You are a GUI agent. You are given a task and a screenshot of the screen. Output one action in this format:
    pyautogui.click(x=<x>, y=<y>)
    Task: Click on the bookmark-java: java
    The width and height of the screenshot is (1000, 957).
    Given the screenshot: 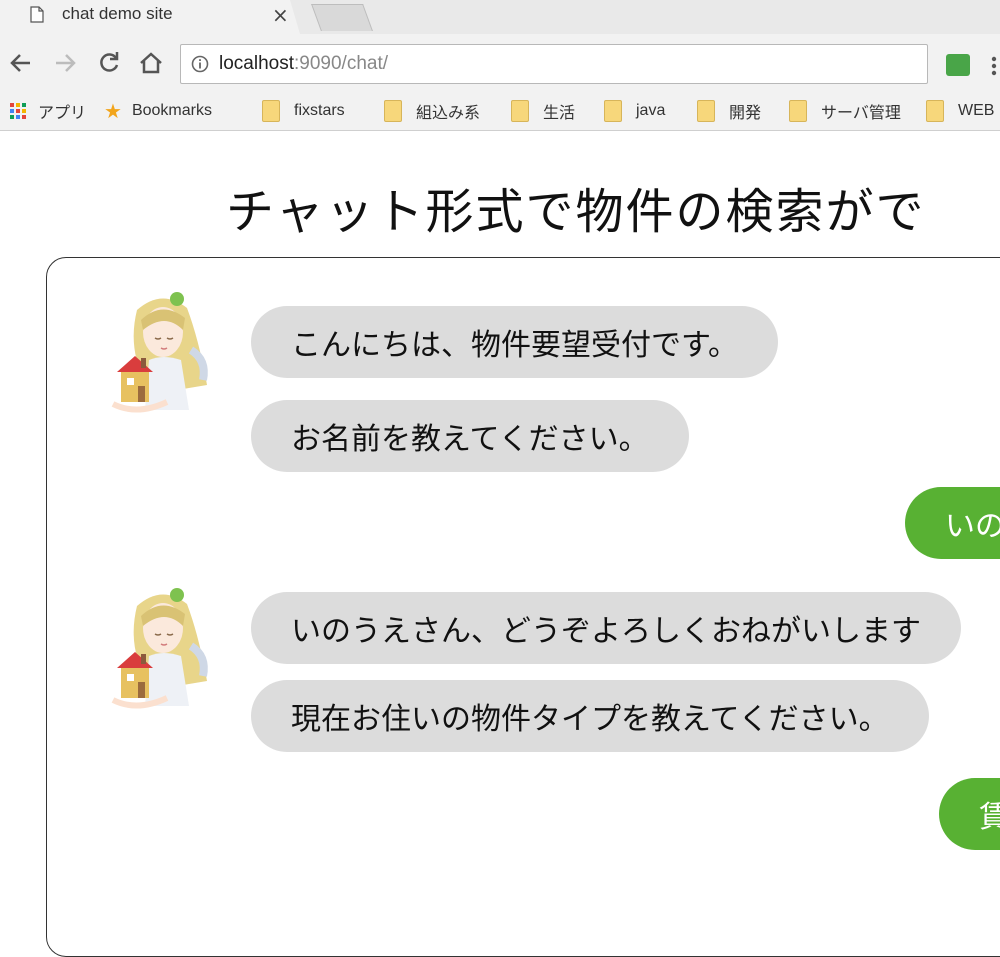 What is the action you would take?
    pyautogui.click(x=634, y=111)
    